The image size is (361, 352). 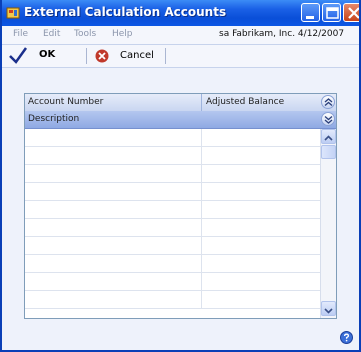 I want to click on scroll-up-button, so click(x=328, y=136).